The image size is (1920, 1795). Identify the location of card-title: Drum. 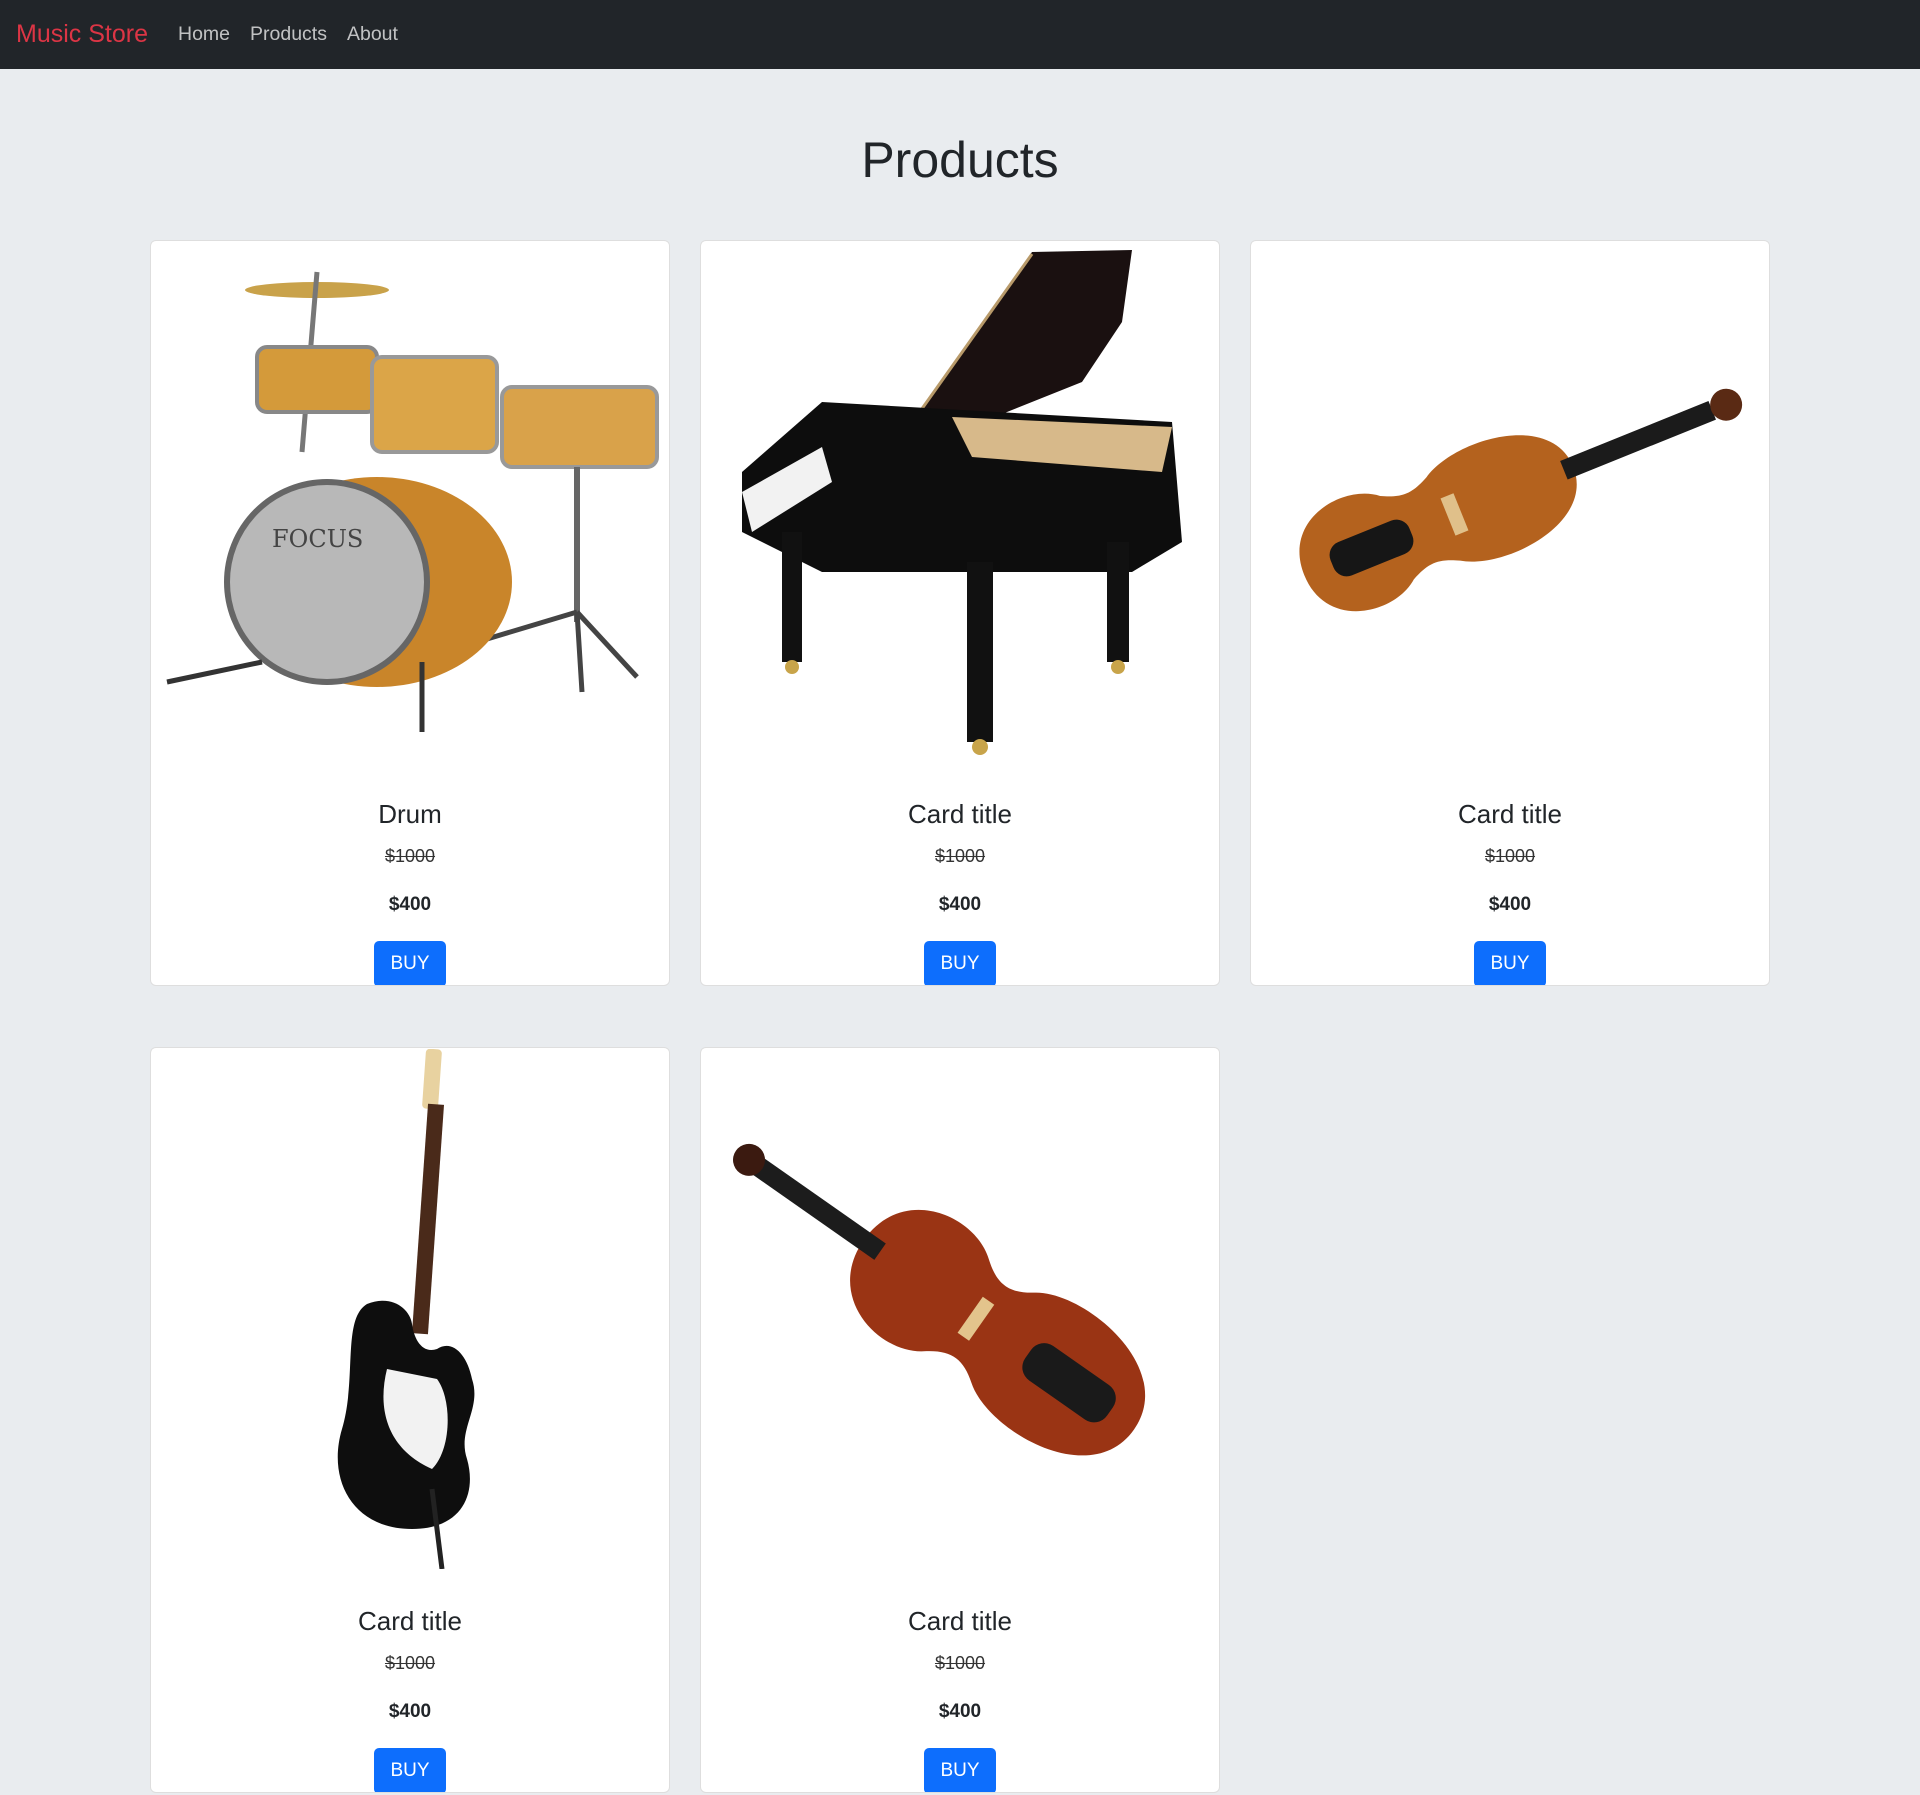
(410, 814).